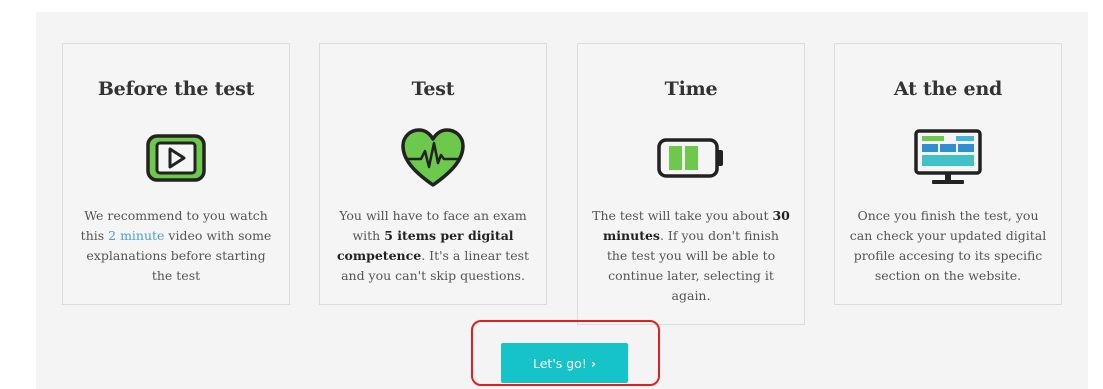 The width and height of the screenshot is (1103, 389). What do you see at coordinates (691, 89) in the screenshot?
I see `card-title: Time` at bounding box center [691, 89].